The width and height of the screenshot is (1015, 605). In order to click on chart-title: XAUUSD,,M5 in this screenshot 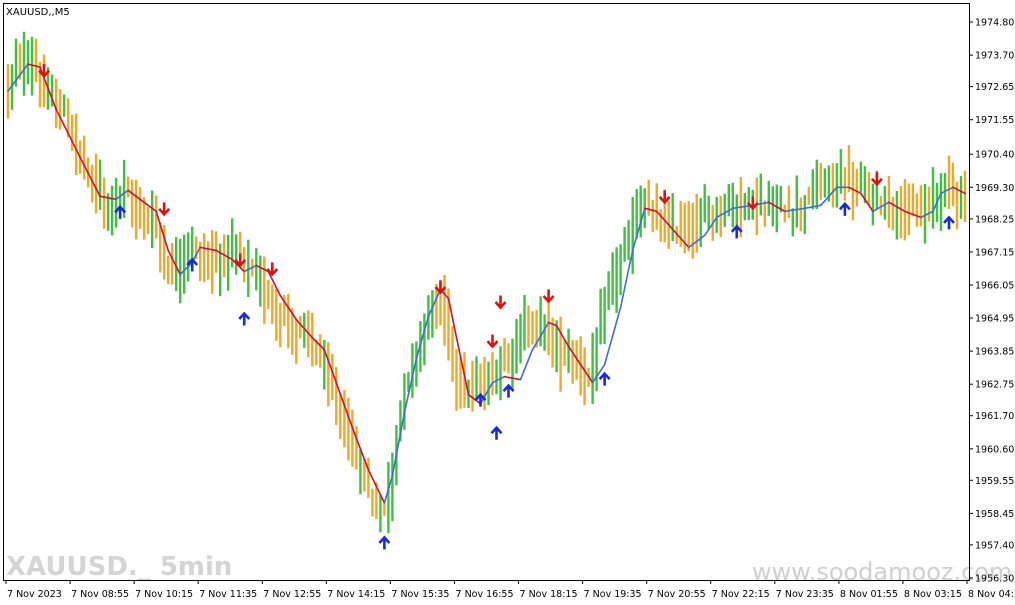, I will do `click(38, 12)`.